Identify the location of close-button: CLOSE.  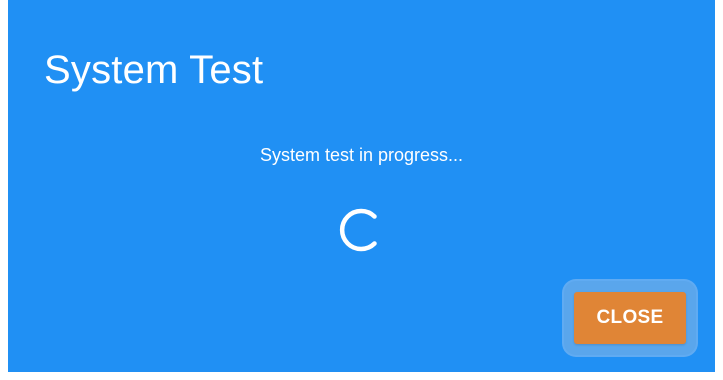
(630, 318).